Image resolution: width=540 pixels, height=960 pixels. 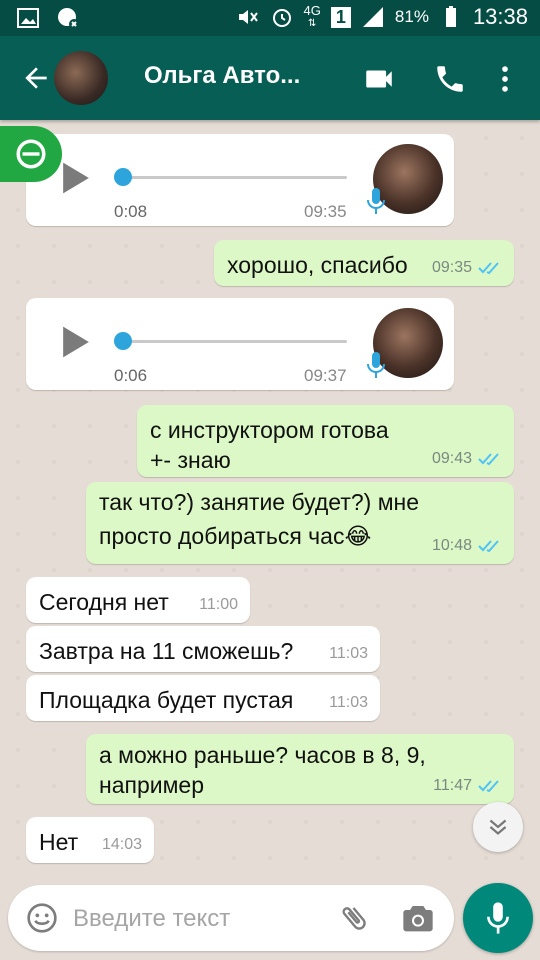 I want to click on message-text: а можно раньше? часов в 8, 9, например, so click(x=262, y=770).